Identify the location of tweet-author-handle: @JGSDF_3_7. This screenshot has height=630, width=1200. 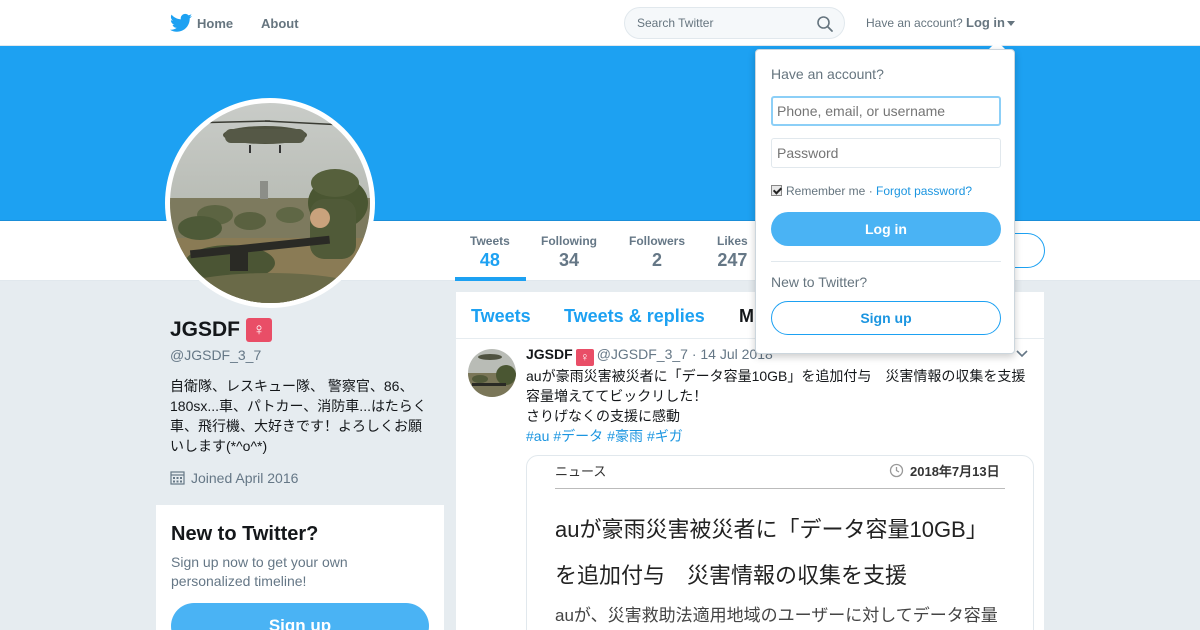
(642, 354).